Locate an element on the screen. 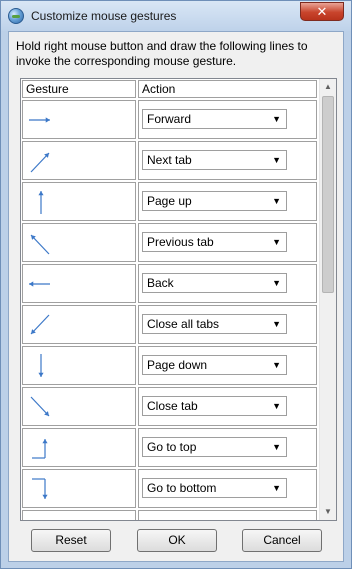 The height and width of the screenshot is (569, 352). table-row: Page down ▼ is located at coordinates (170, 365).